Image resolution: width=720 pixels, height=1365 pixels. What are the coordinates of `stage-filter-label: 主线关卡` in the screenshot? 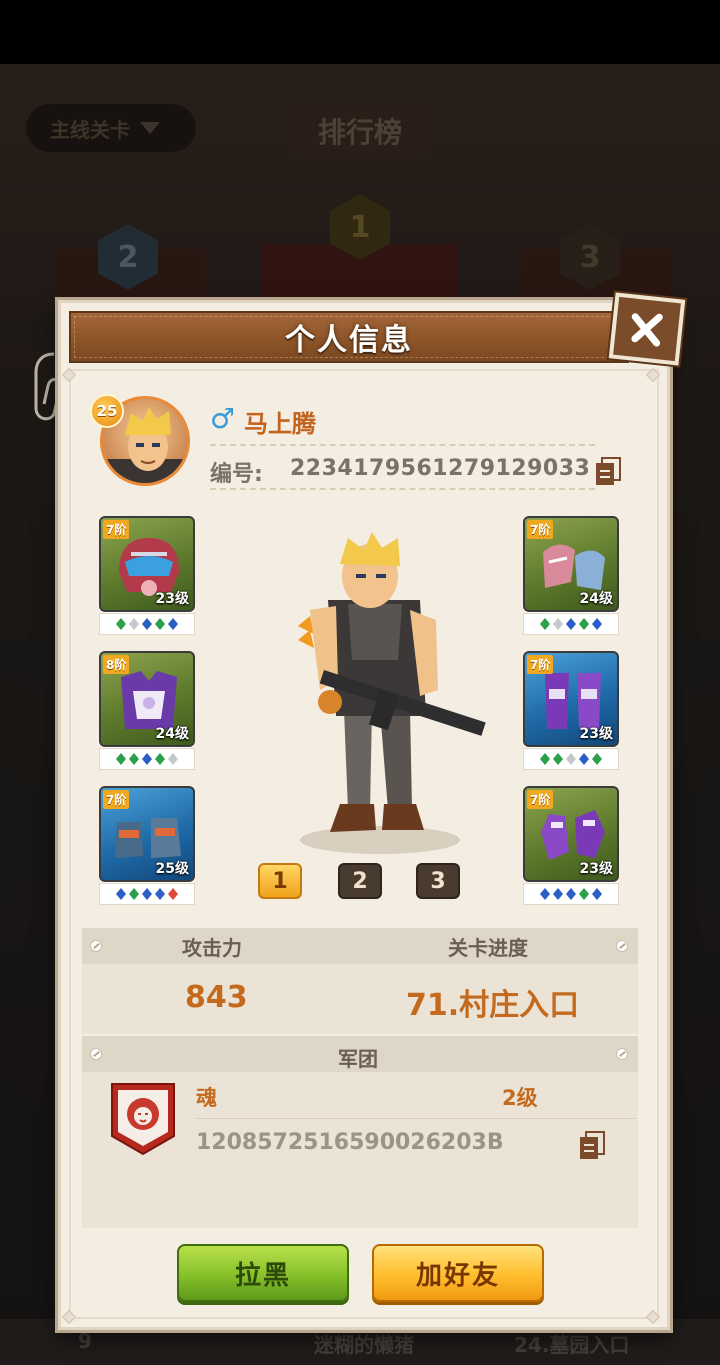 It's located at (90, 129).